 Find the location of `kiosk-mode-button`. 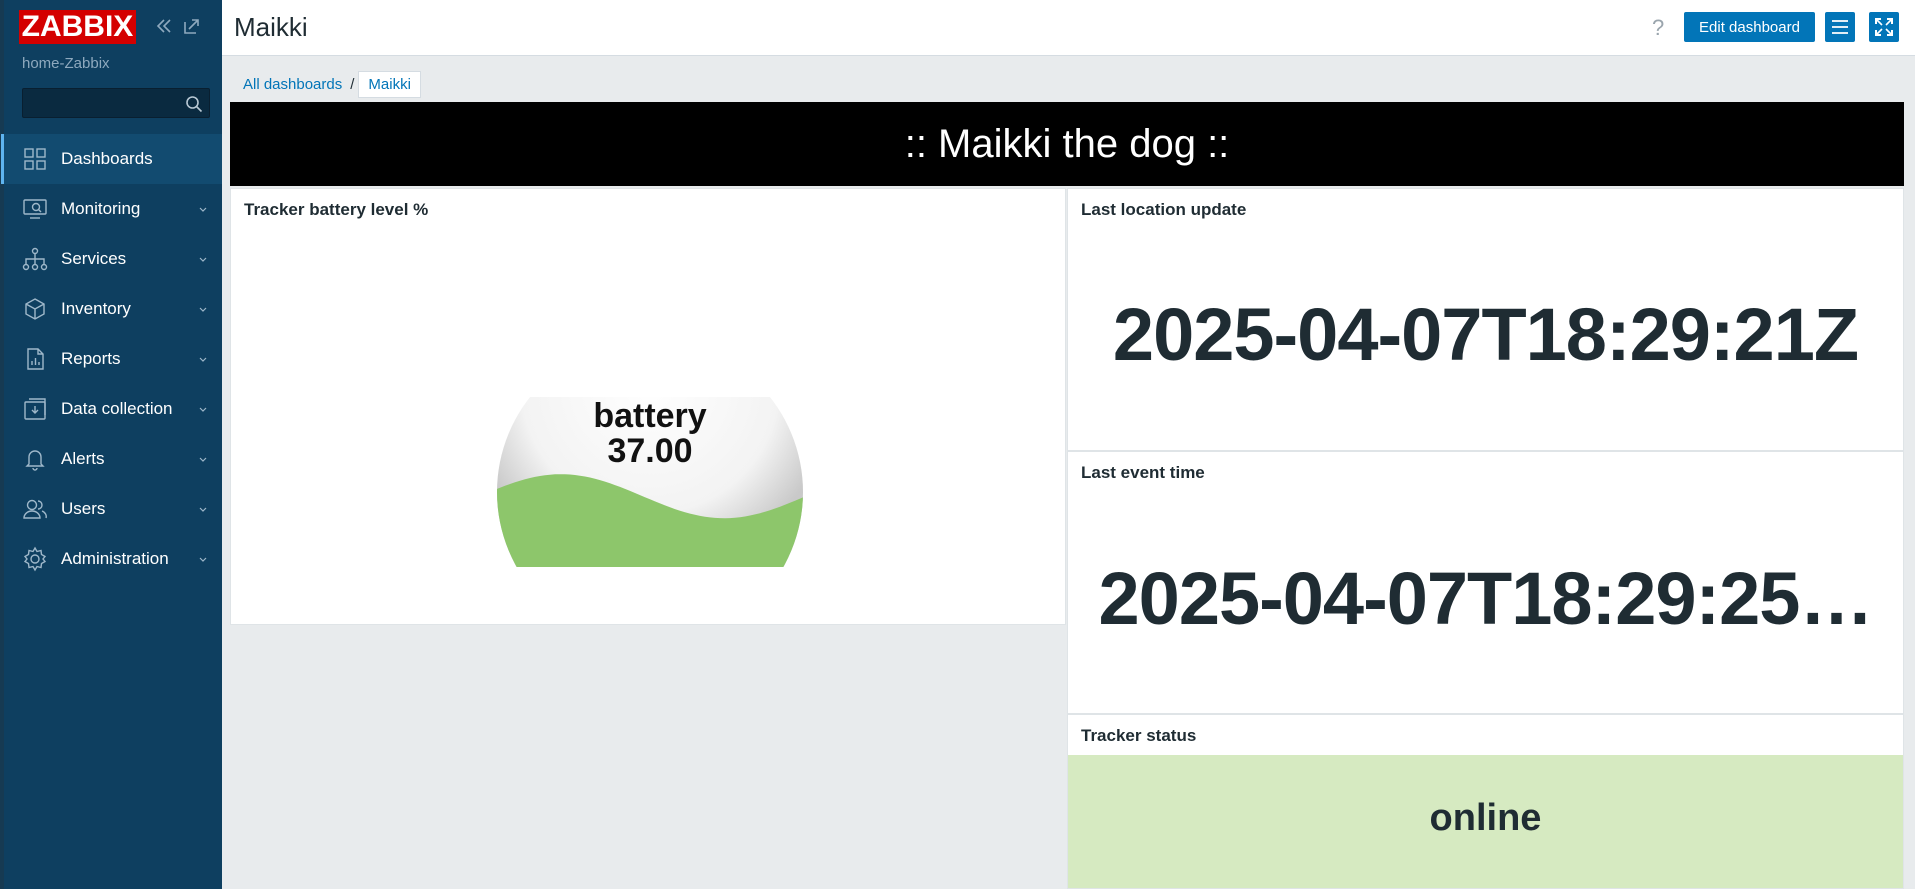

kiosk-mode-button is located at coordinates (1884, 27).